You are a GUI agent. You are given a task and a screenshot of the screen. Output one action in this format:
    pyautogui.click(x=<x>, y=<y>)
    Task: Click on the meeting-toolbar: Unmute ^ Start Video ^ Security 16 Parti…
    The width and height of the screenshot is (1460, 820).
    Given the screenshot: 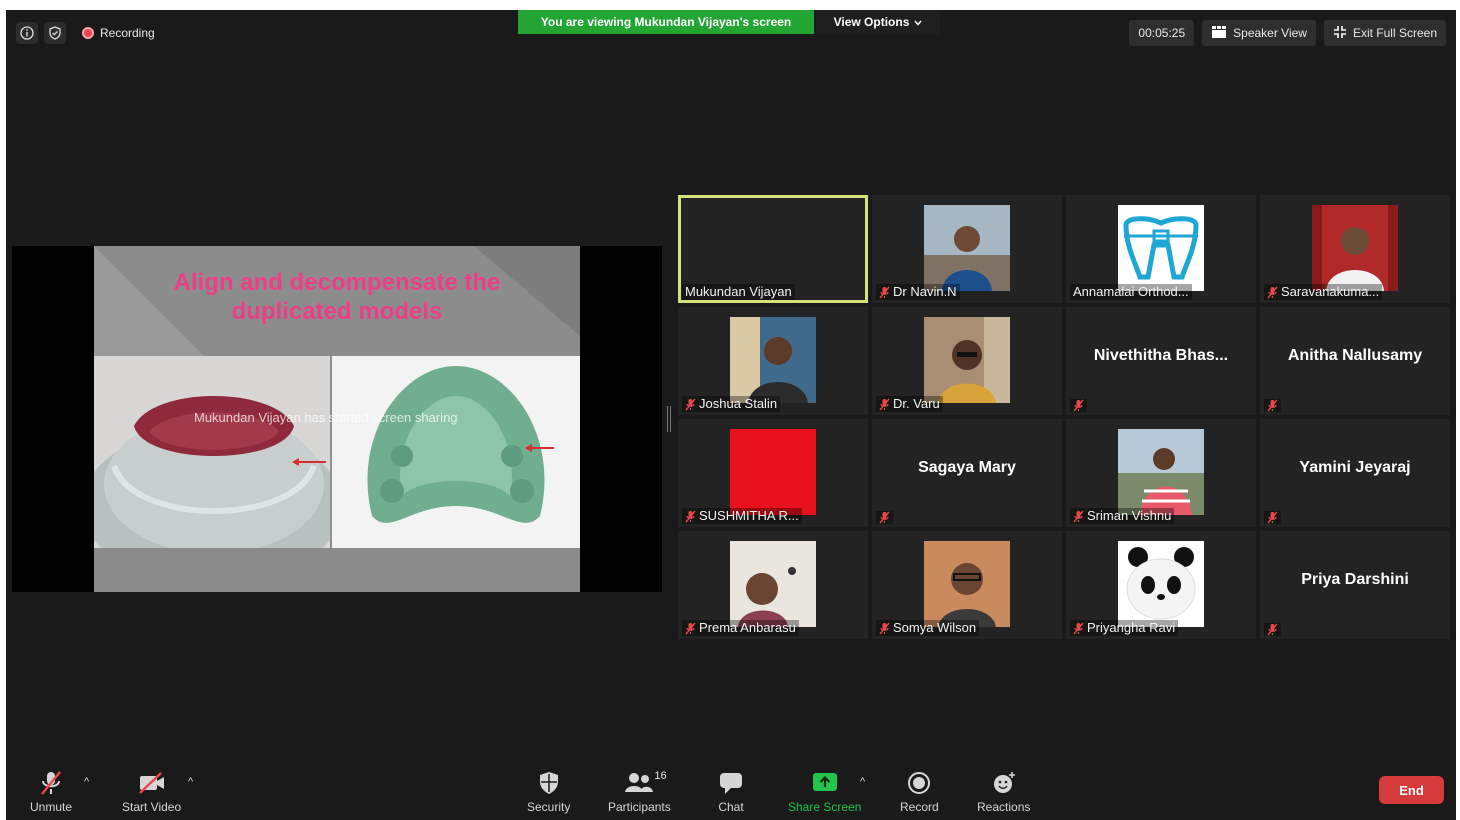 What is the action you would take?
    pyautogui.click(x=731, y=791)
    